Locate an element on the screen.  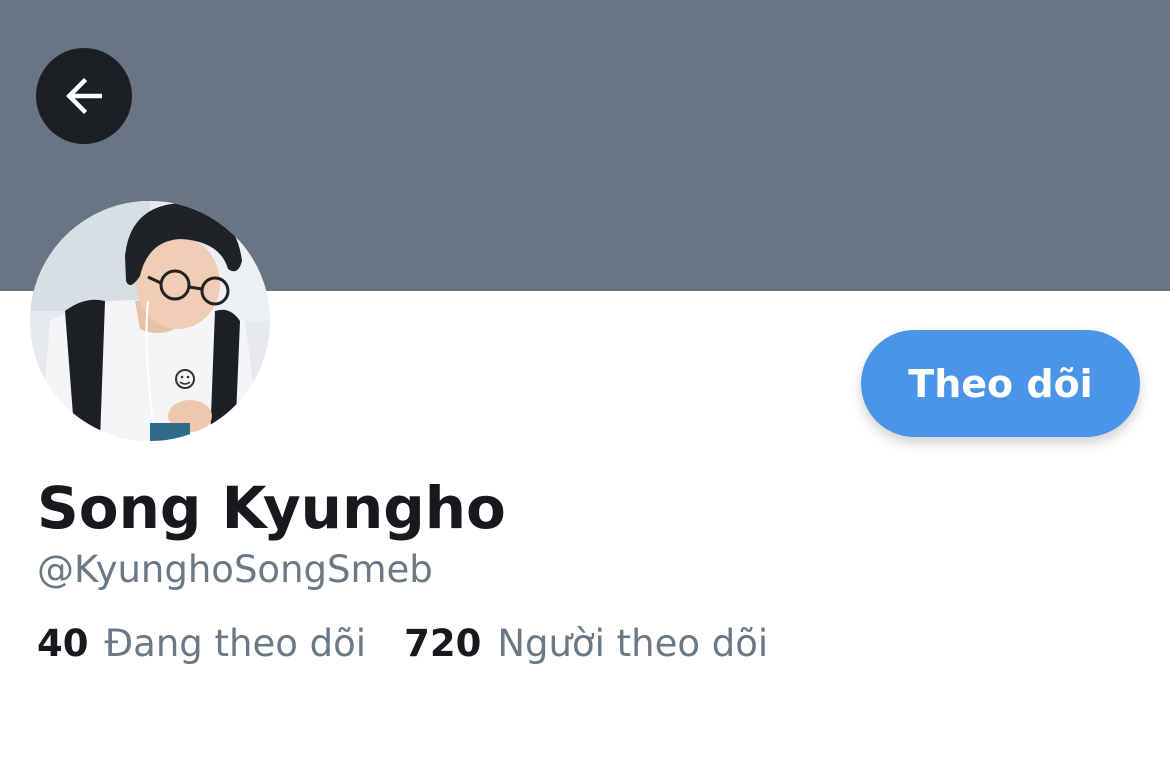
following-label: Đang theo dõi is located at coordinates (235, 643).